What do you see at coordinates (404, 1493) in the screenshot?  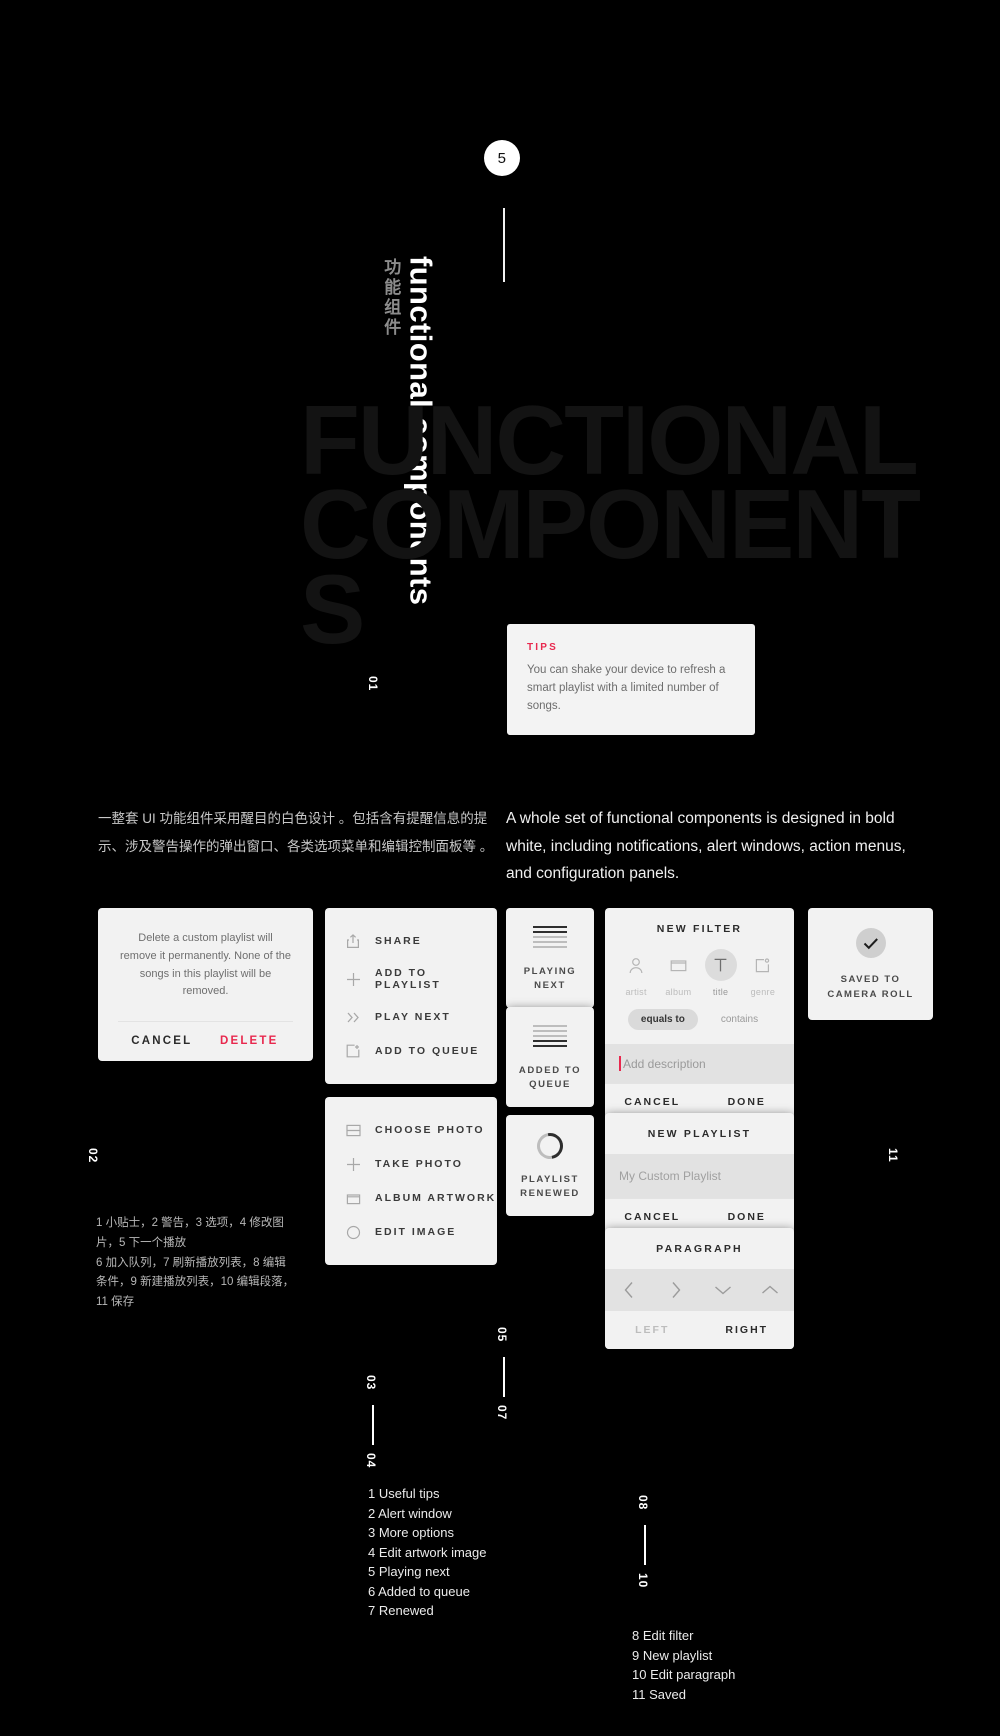 I see `list-item: 1 Useful tips` at bounding box center [404, 1493].